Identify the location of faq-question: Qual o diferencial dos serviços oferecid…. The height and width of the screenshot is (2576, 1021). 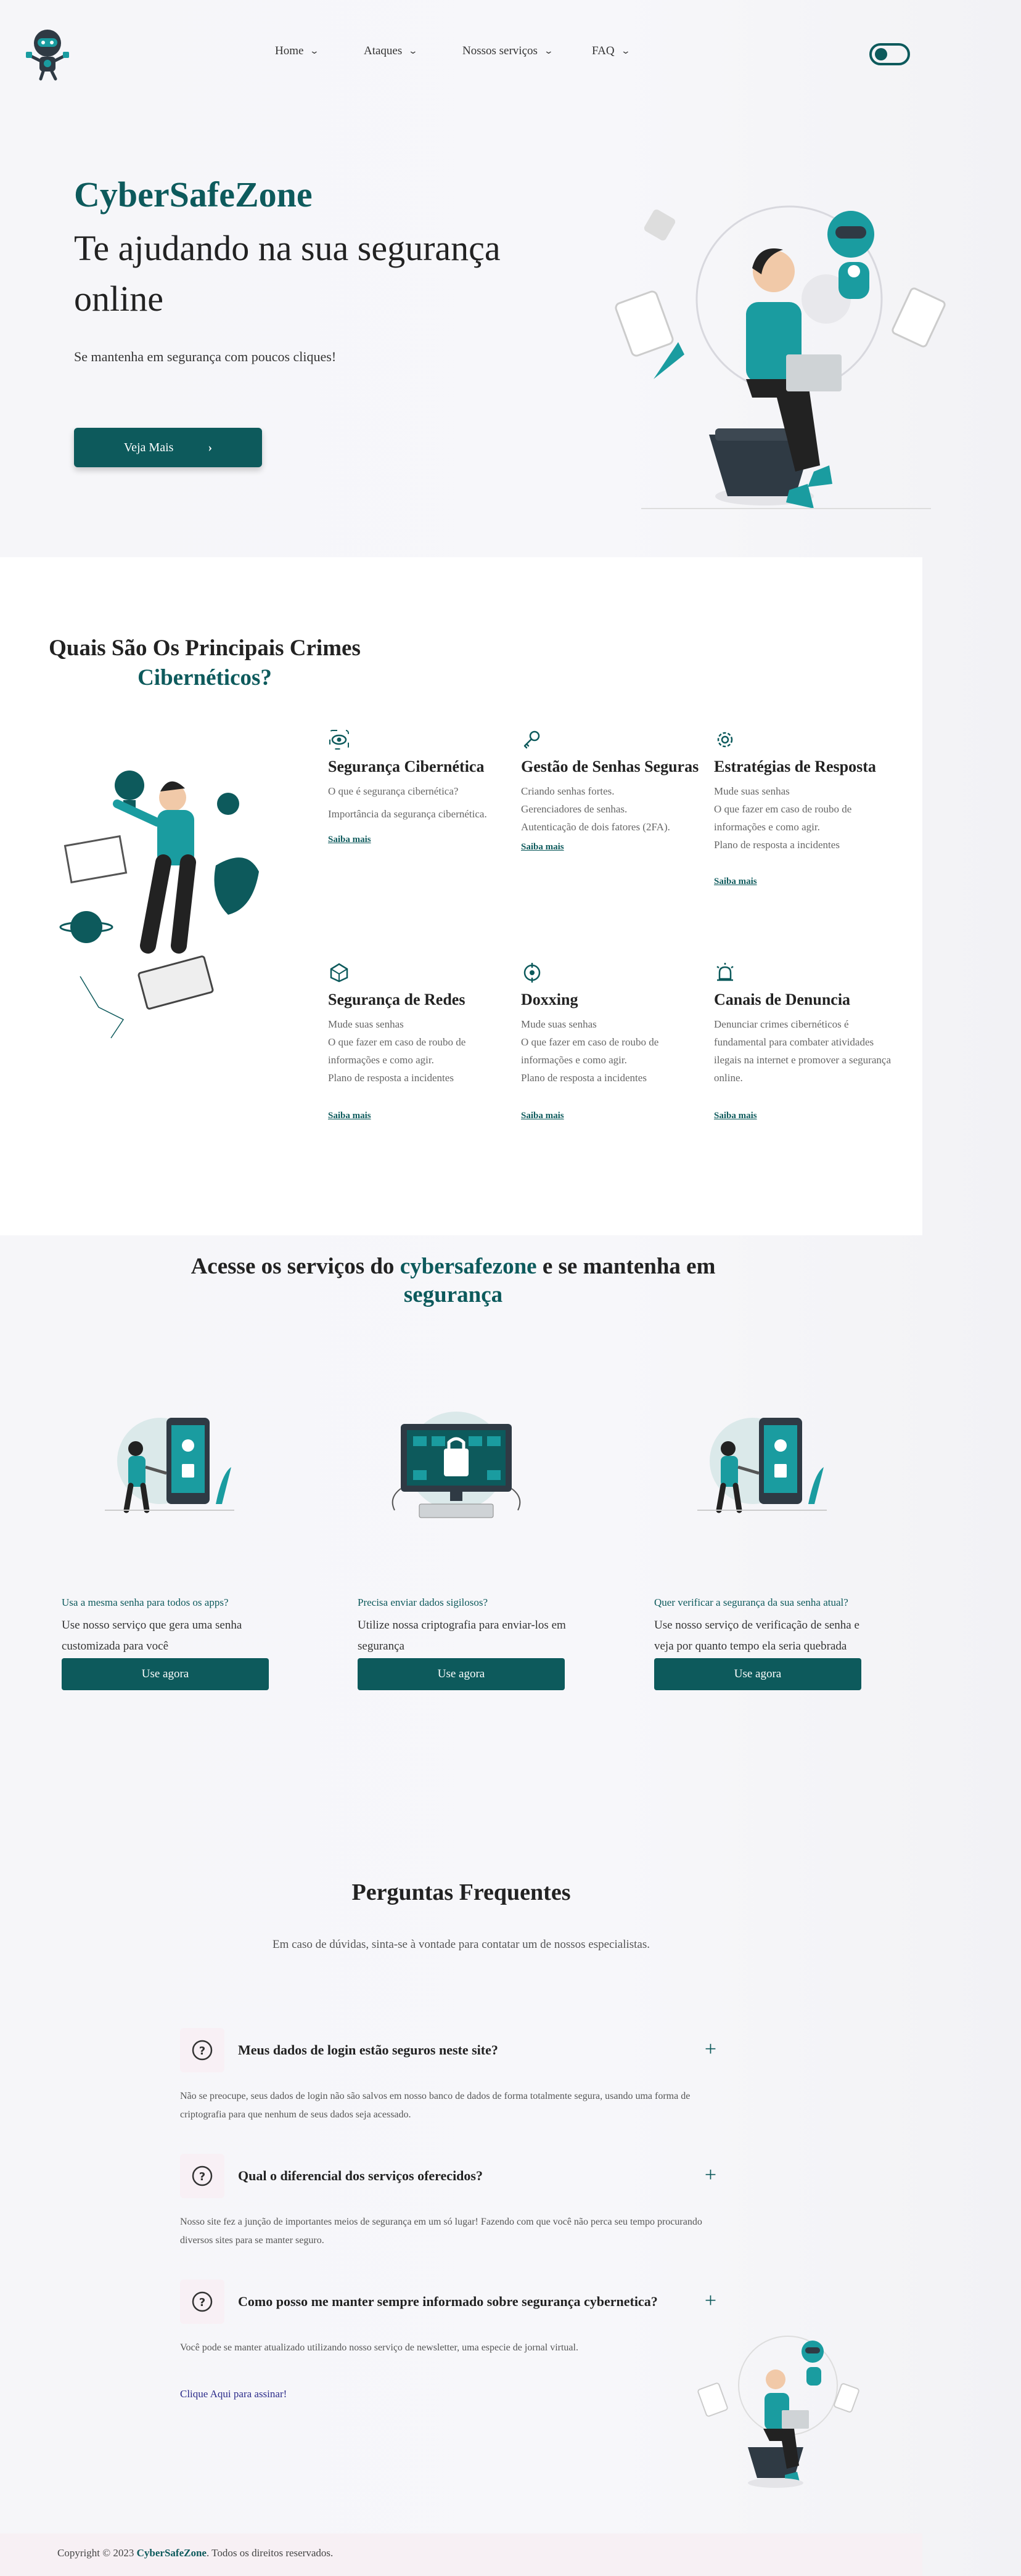
(360, 2175).